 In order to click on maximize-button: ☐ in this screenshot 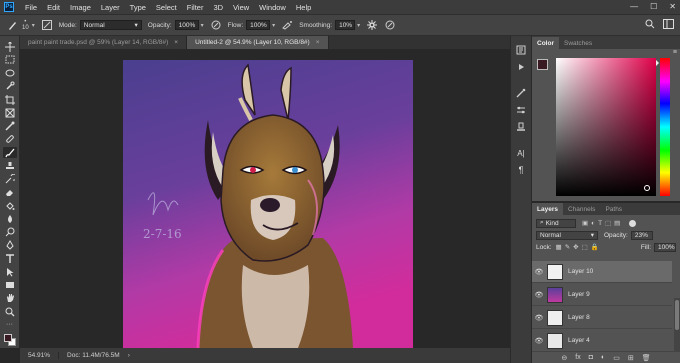, I will do `click(653, 6)`.